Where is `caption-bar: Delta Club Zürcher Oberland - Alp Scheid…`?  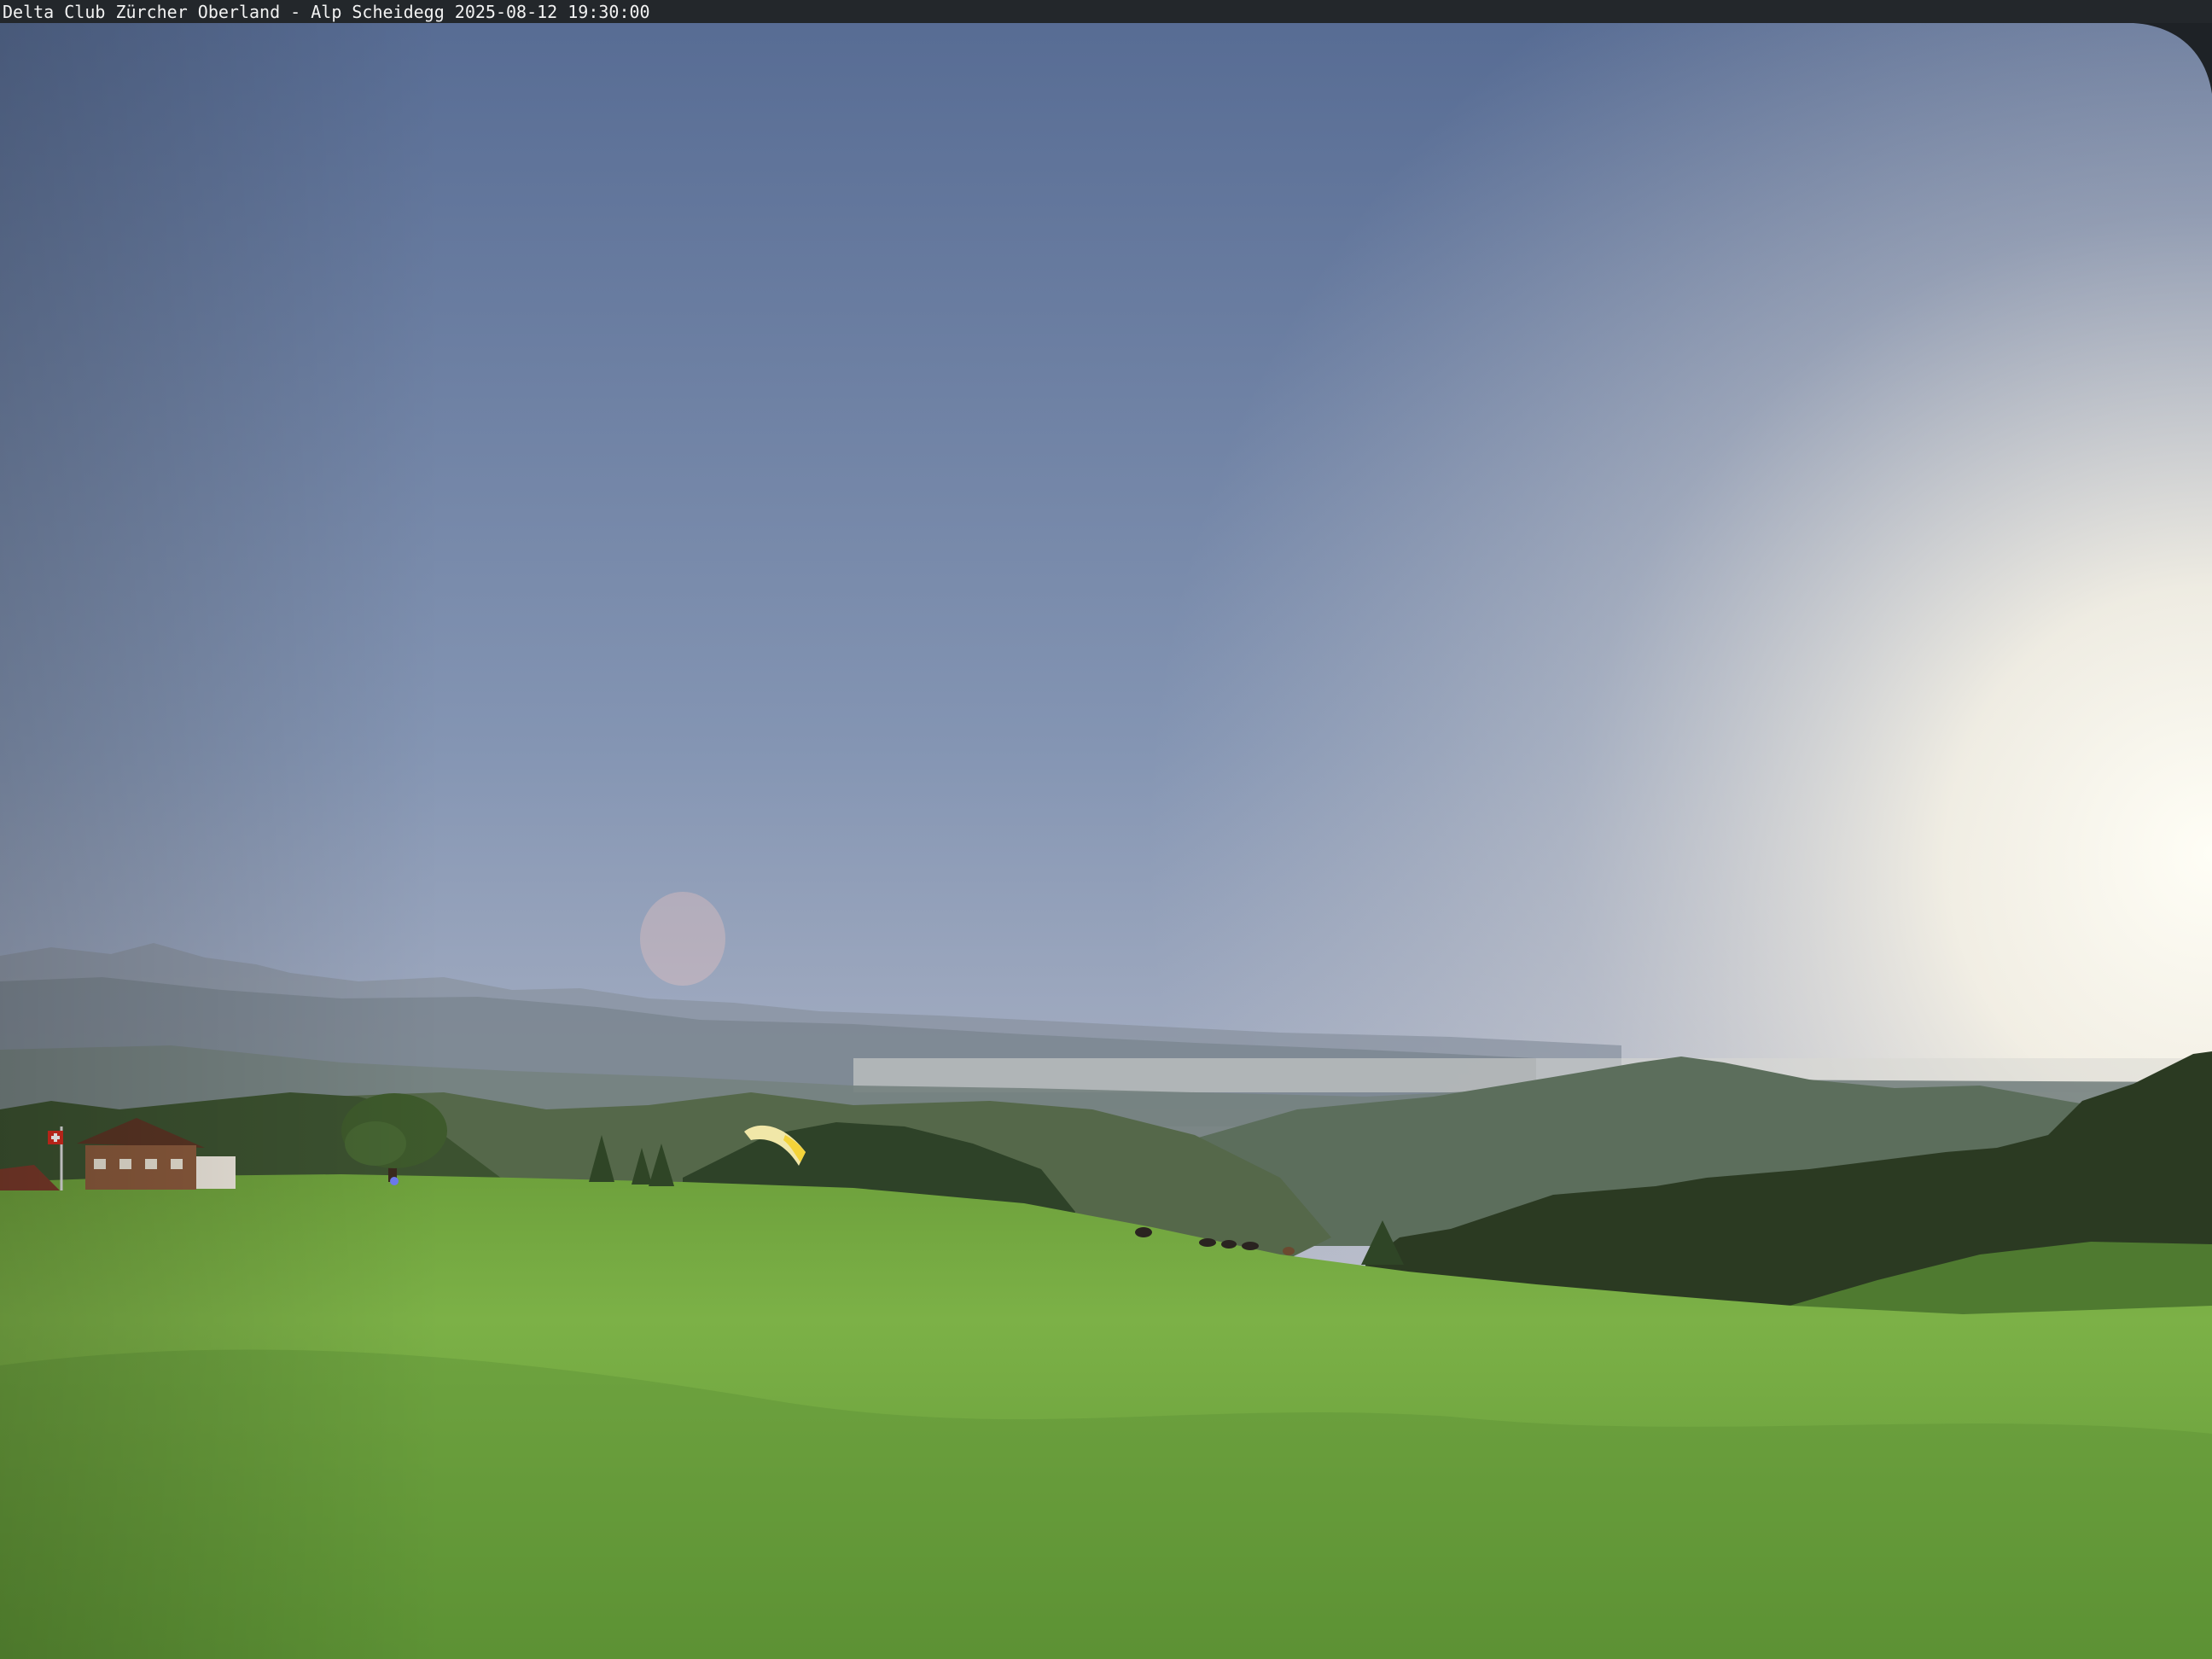
caption-bar: Delta Club Zürcher Oberland - Alp Scheid… is located at coordinates (1106, 11).